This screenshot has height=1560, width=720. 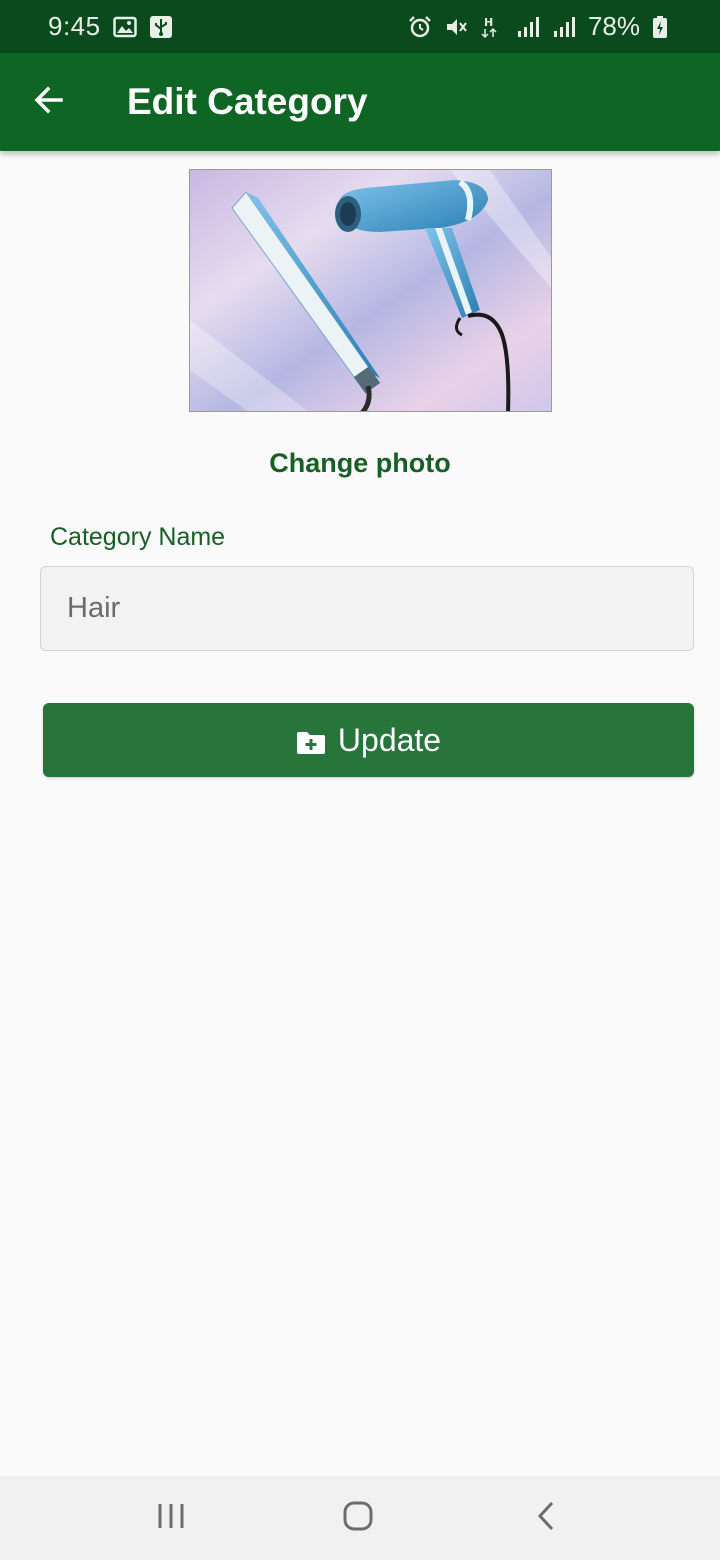 What do you see at coordinates (138, 536) in the screenshot?
I see `category-name-label: Category Name` at bounding box center [138, 536].